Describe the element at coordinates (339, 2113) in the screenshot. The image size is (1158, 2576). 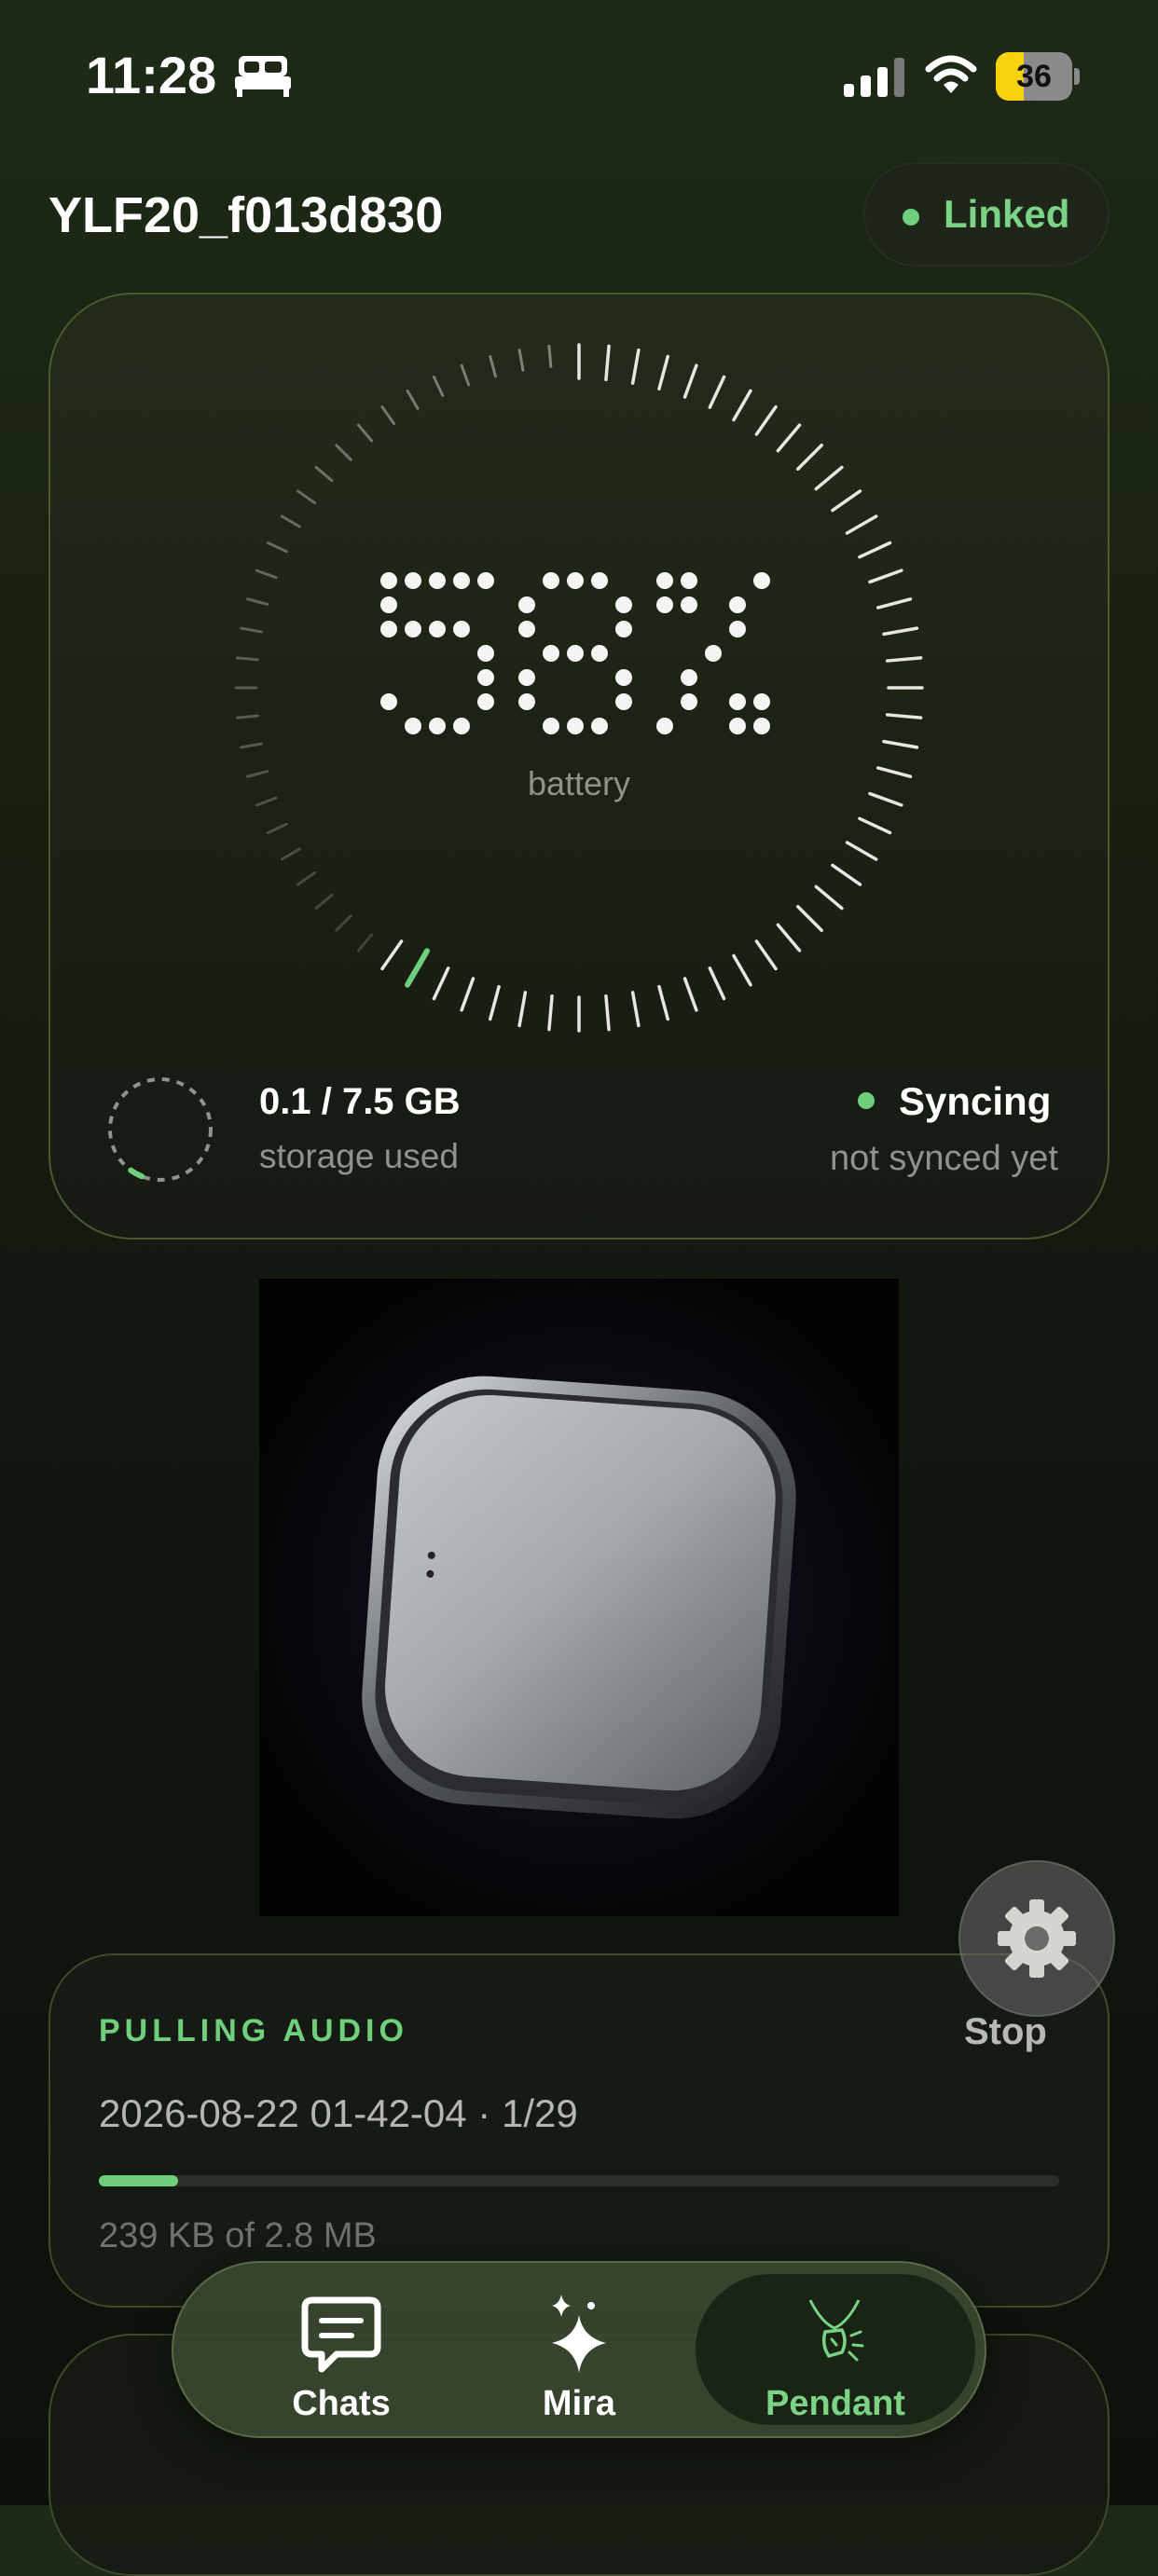
I see `audio-file-label: 2026-08-22 01-42-04 · 1/29` at that location.